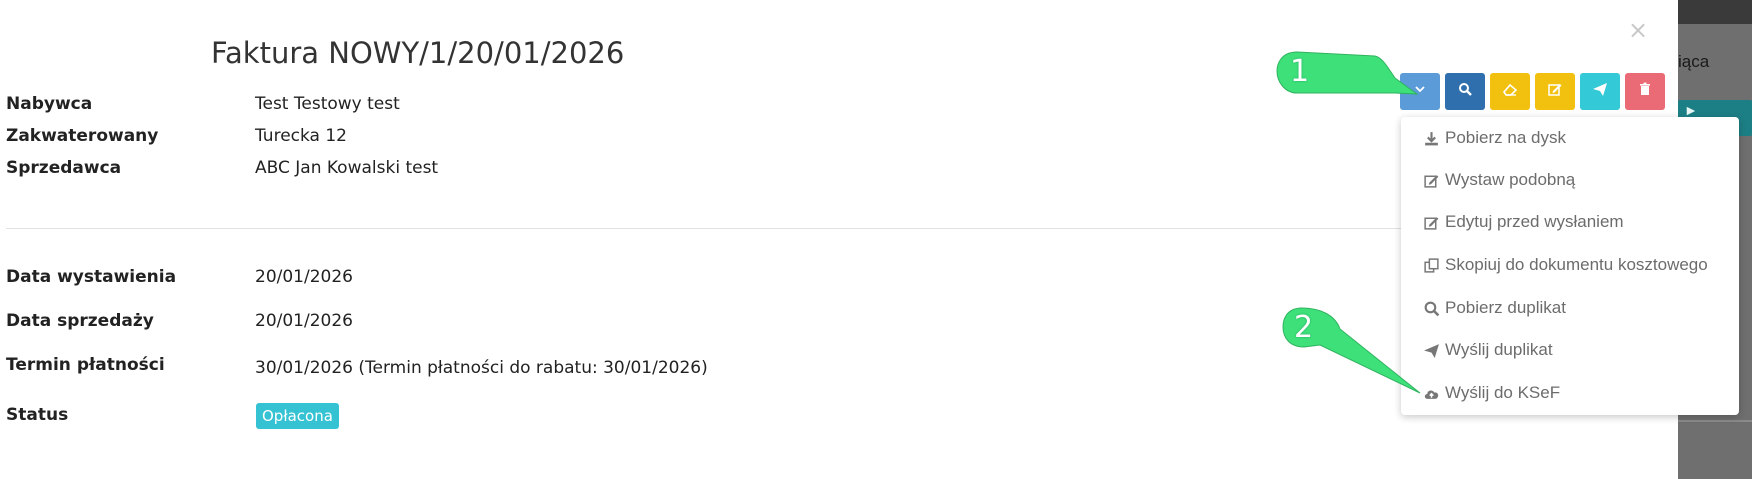 This screenshot has height=479, width=1752. Describe the element at coordinates (37, 415) in the screenshot. I see `status-label: Status` at that location.